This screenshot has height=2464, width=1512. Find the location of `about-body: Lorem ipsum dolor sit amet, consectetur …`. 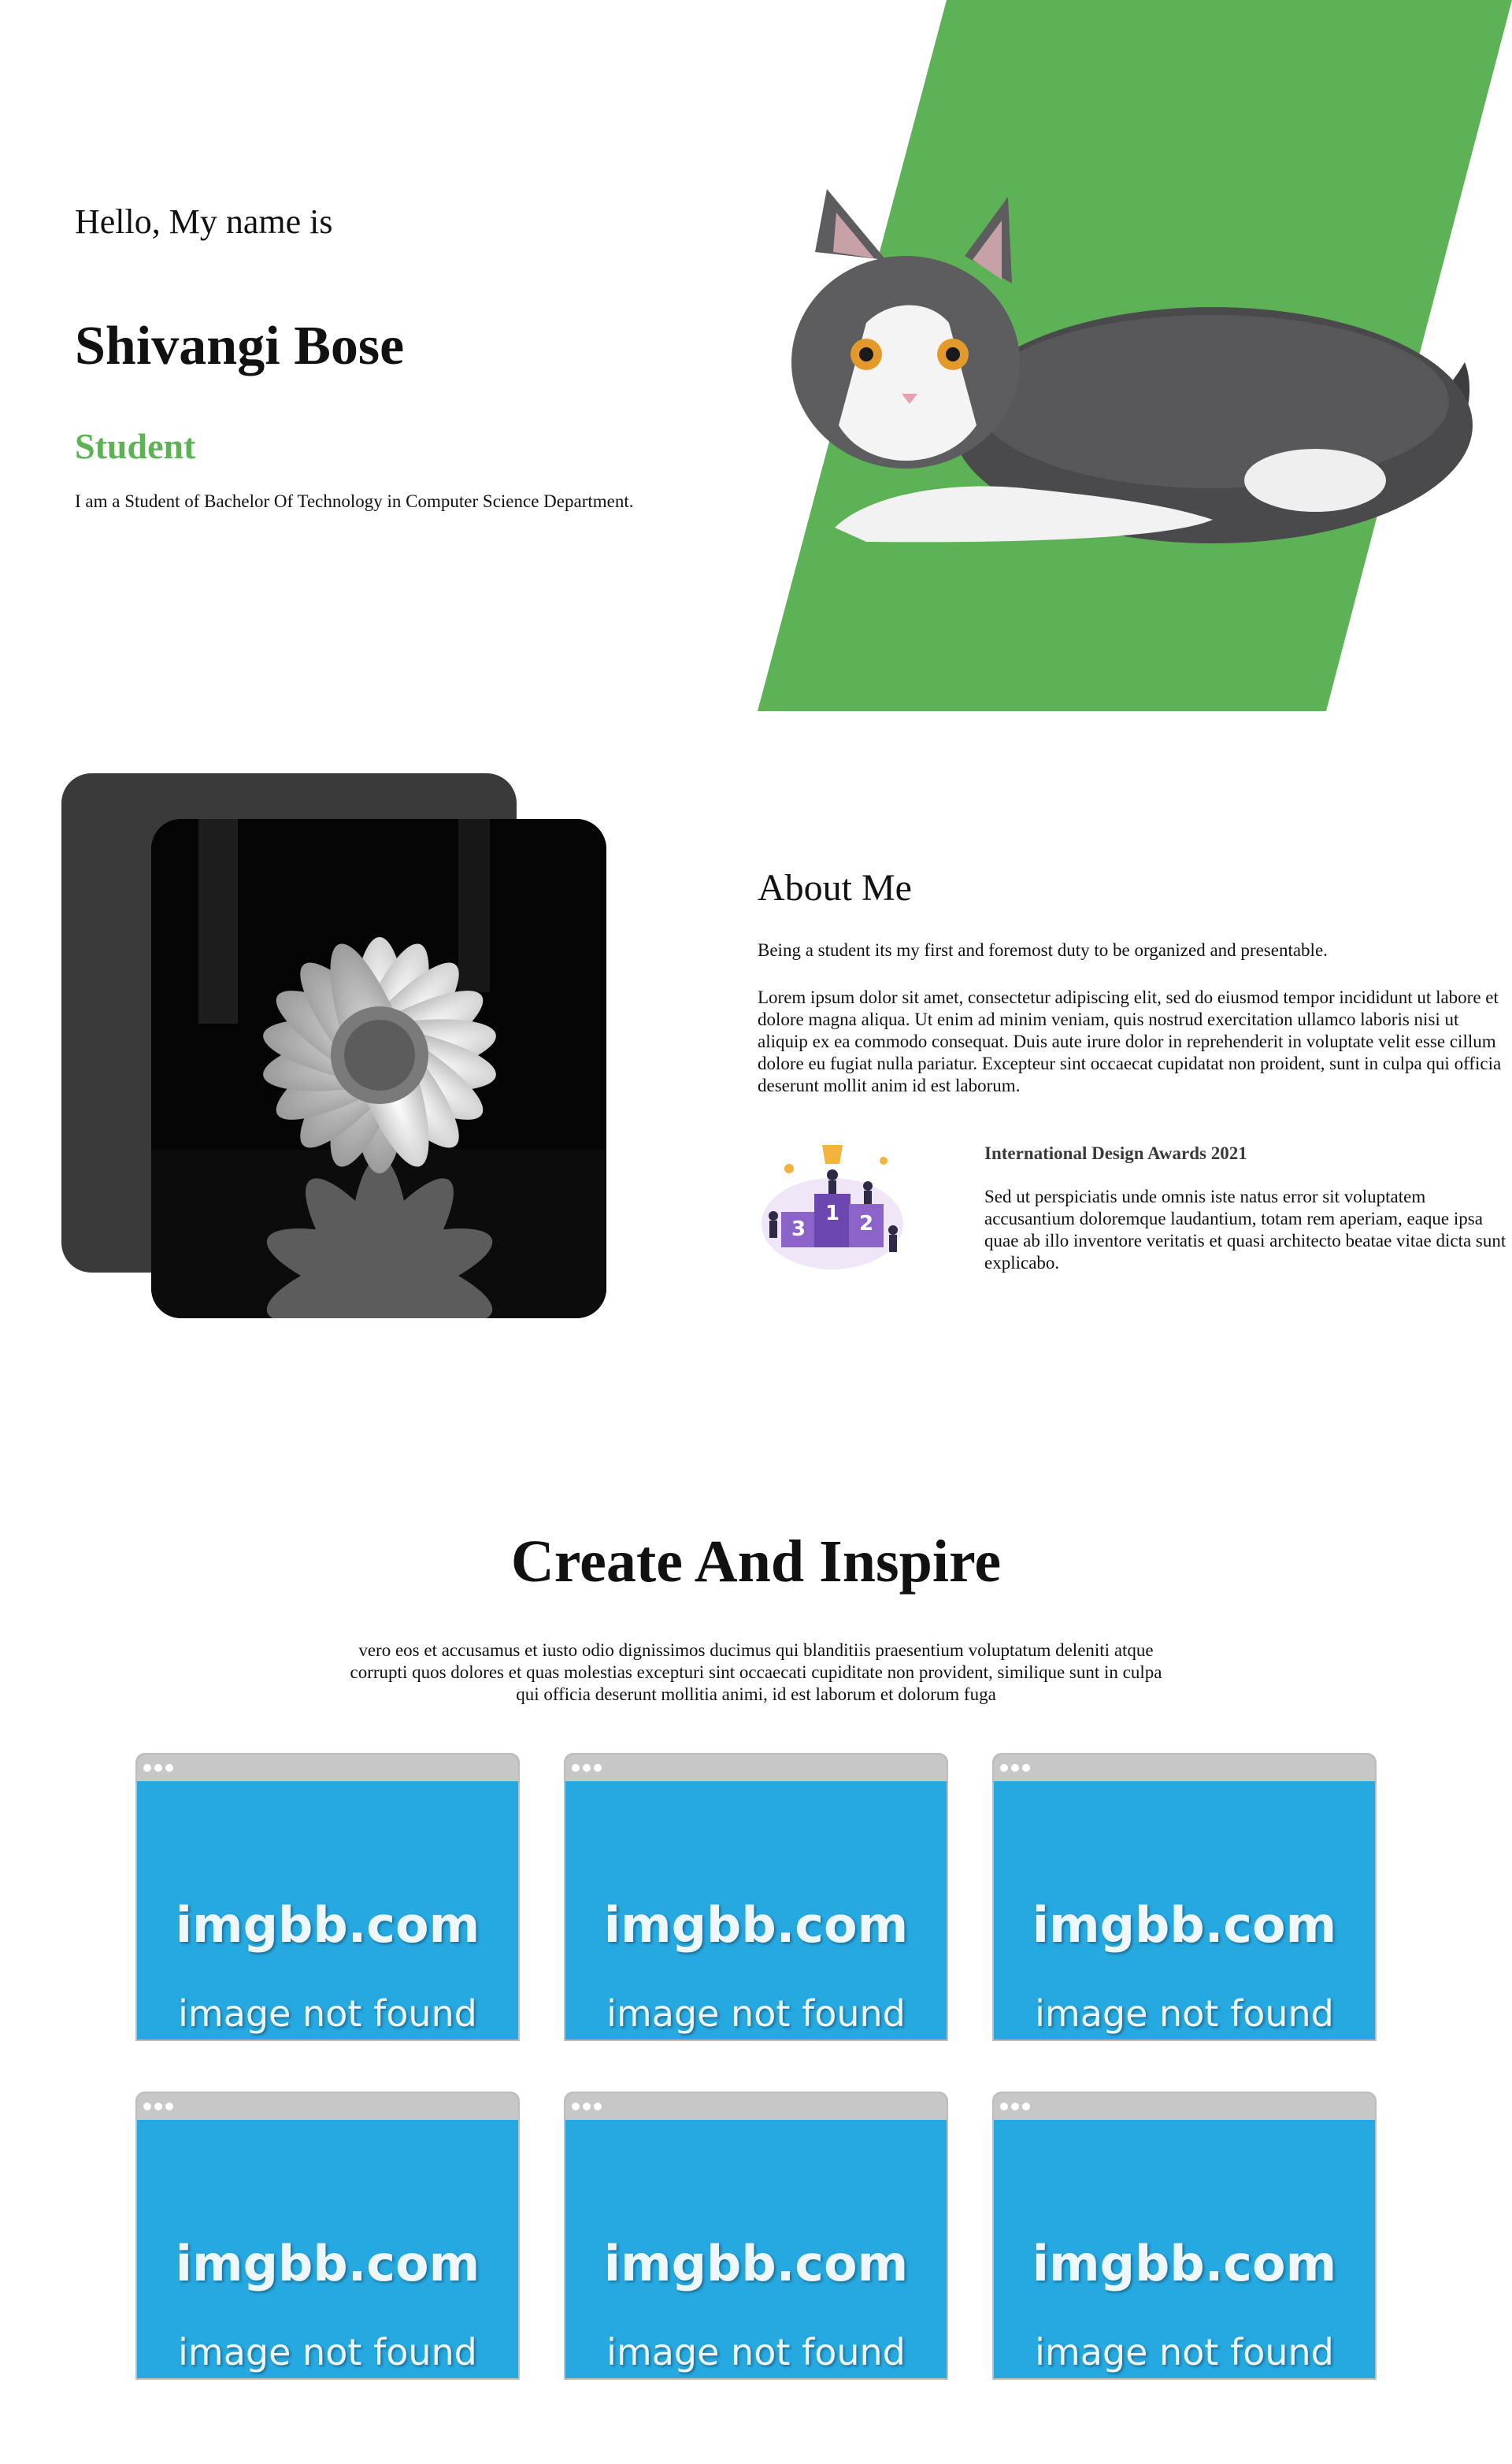

about-body: Lorem ipsum dolor sit amet, consectetur … is located at coordinates (1130, 1041).